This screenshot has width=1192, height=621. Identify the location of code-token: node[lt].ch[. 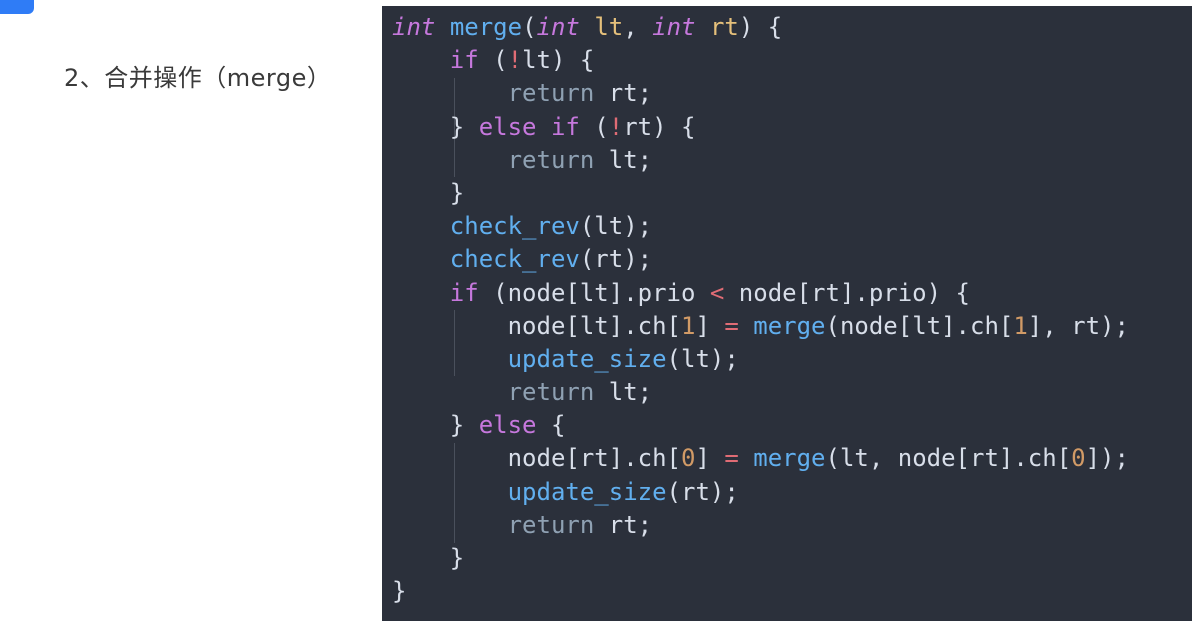
(536, 325).